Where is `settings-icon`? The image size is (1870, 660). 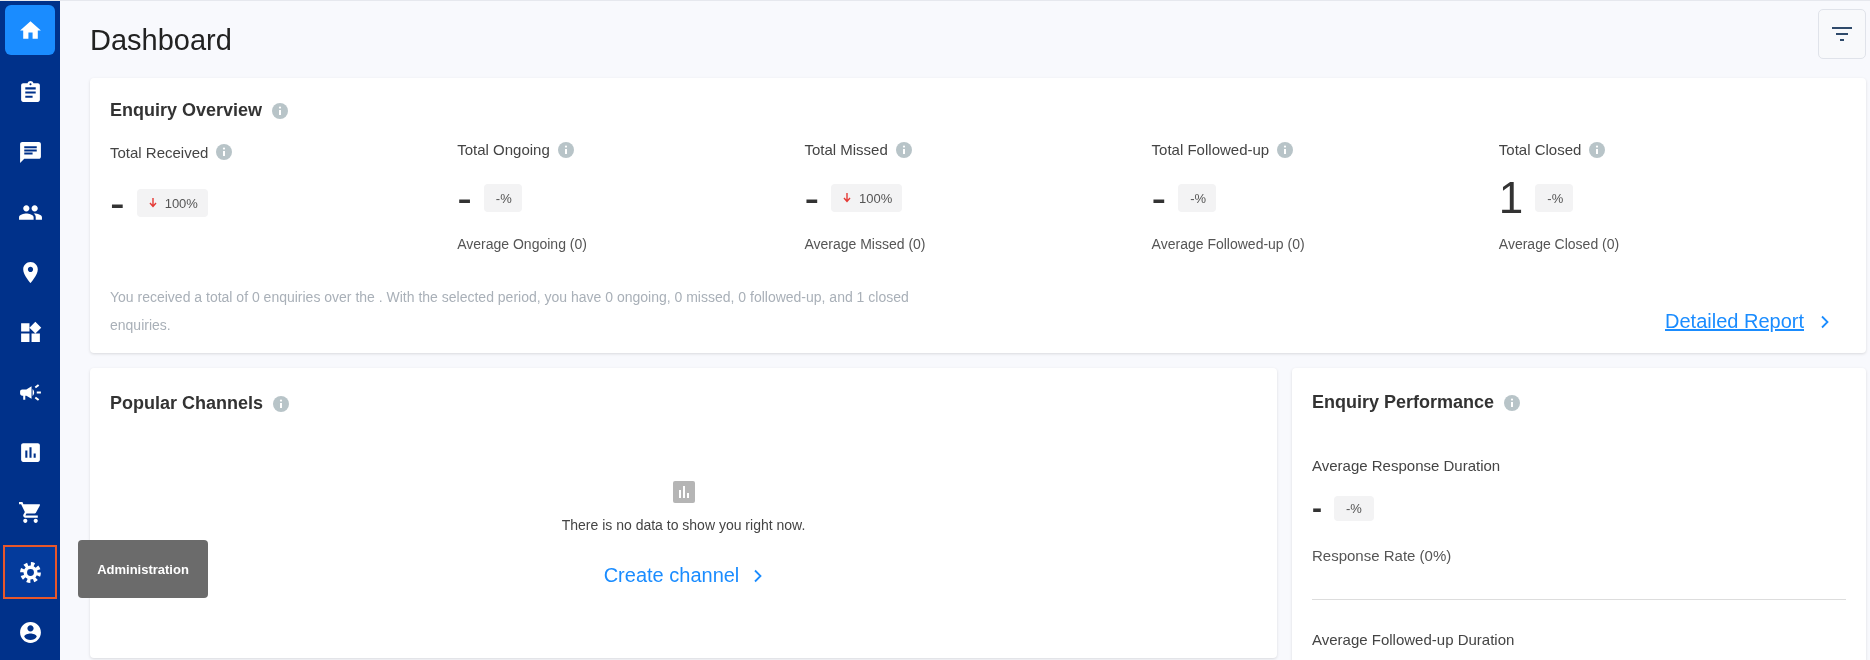
settings-icon is located at coordinates (30, 572).